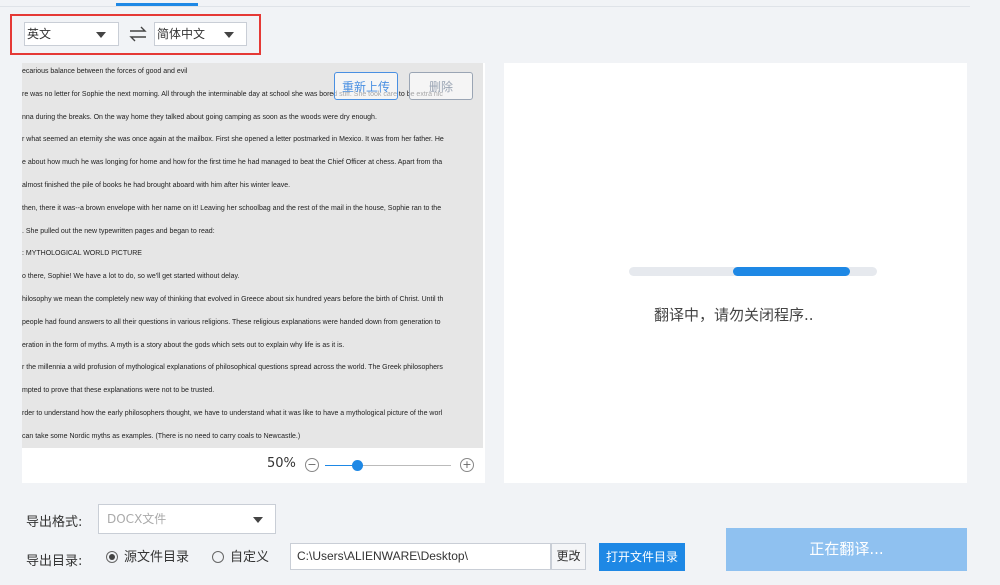 The image size is (1000, 585). What do you see at coordinates (82, 254) in the screenshot?
I see `document-text-line: : MYTHOLOGICAL WORLD PICTURE` at bounding box center [82, 254].